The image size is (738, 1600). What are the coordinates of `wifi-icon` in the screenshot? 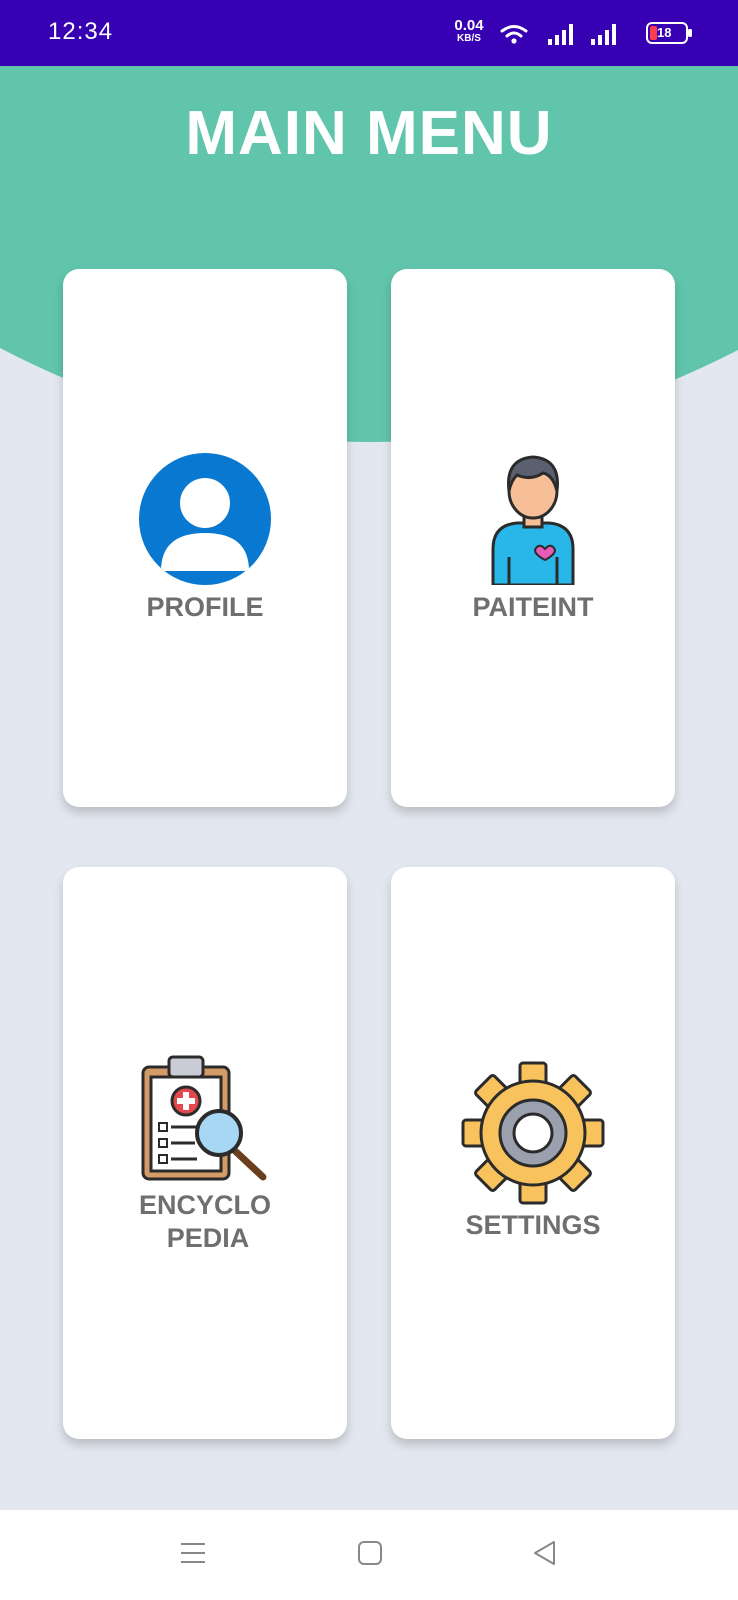 It's located at (514, 34).